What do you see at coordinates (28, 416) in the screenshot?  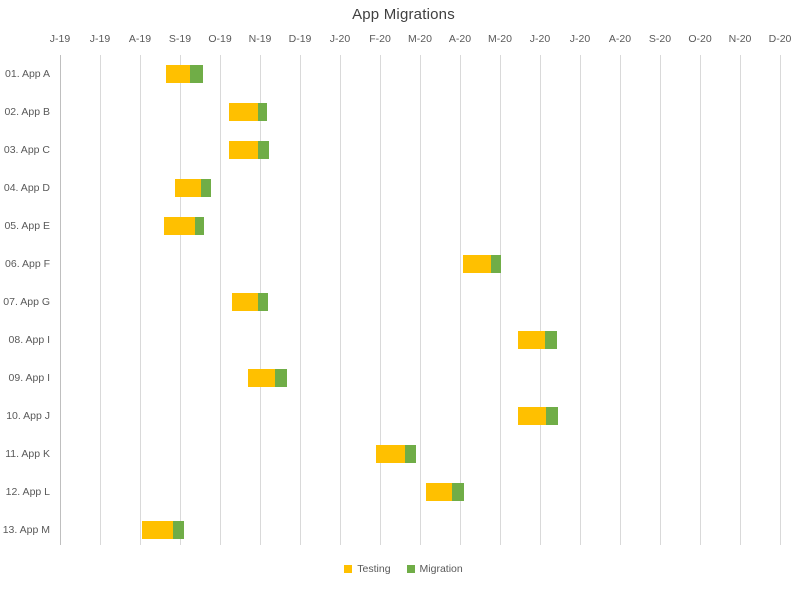 I see `category-label: 10. App J` at bounding box center [28, 416].